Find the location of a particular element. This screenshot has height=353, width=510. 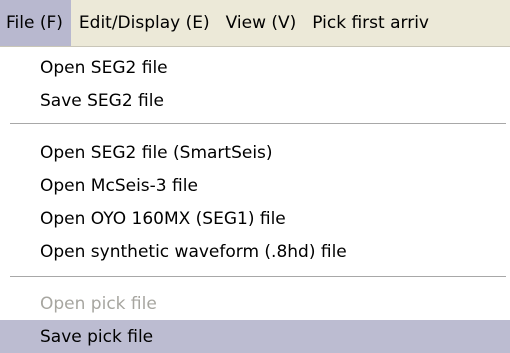

menu-view: View (V) is located at coordinates (261, 23).